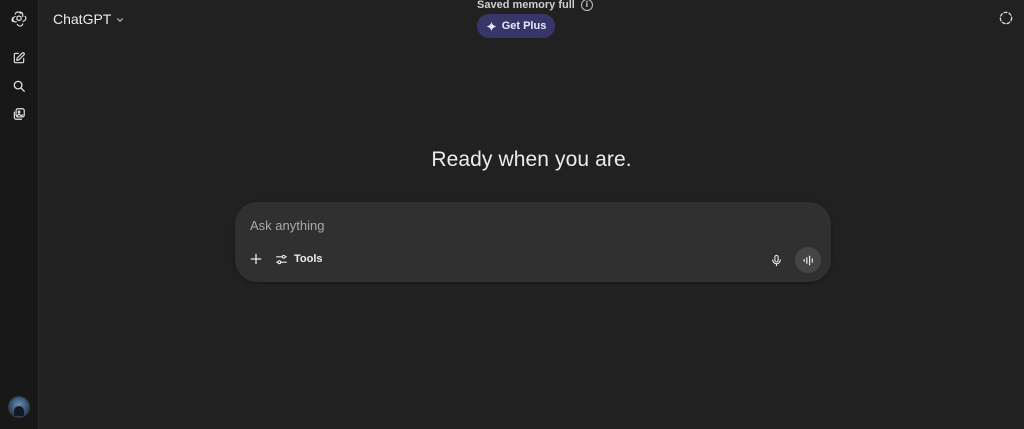 Image resolution: width=1024 pixels, height=429 pixels. I want to click on get-plus-label: Get Plus, so click(524, 26).